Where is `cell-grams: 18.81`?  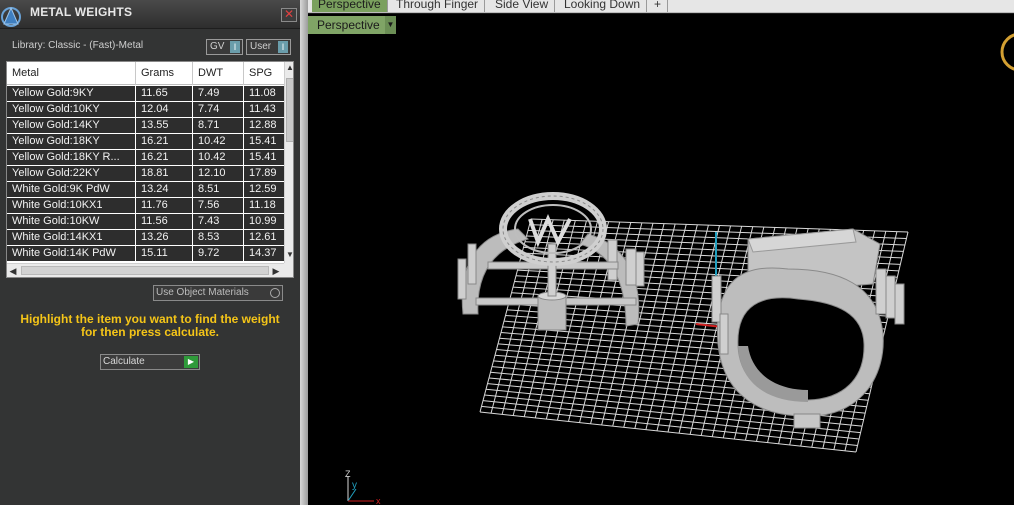
cell-grams: 18.81 is located at coordinates (164, 173).